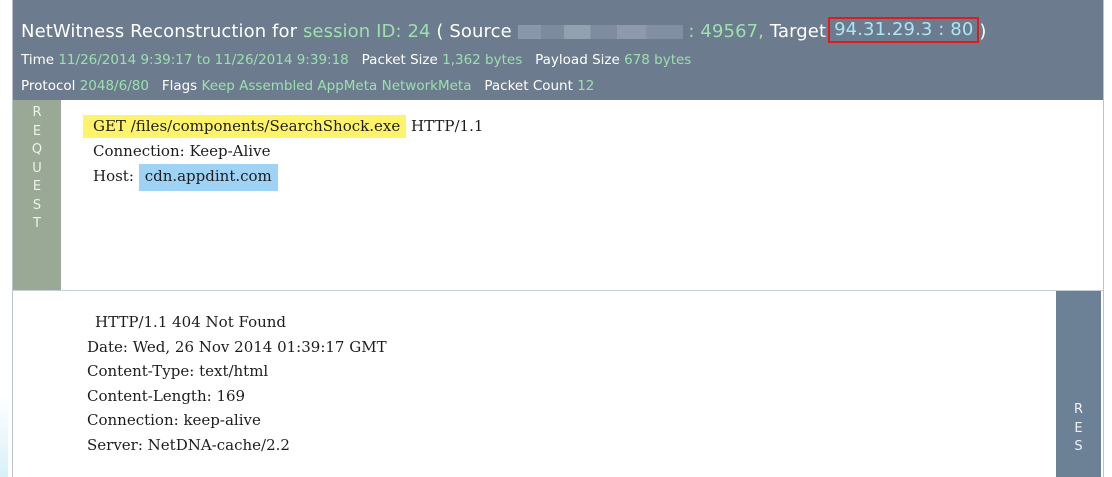 This screenshot has height=477, width=1112. What do you see at coordinates (726, 31) in the screenshot?
I see `source-port: : 49567,` at bounding box center [726, 31].